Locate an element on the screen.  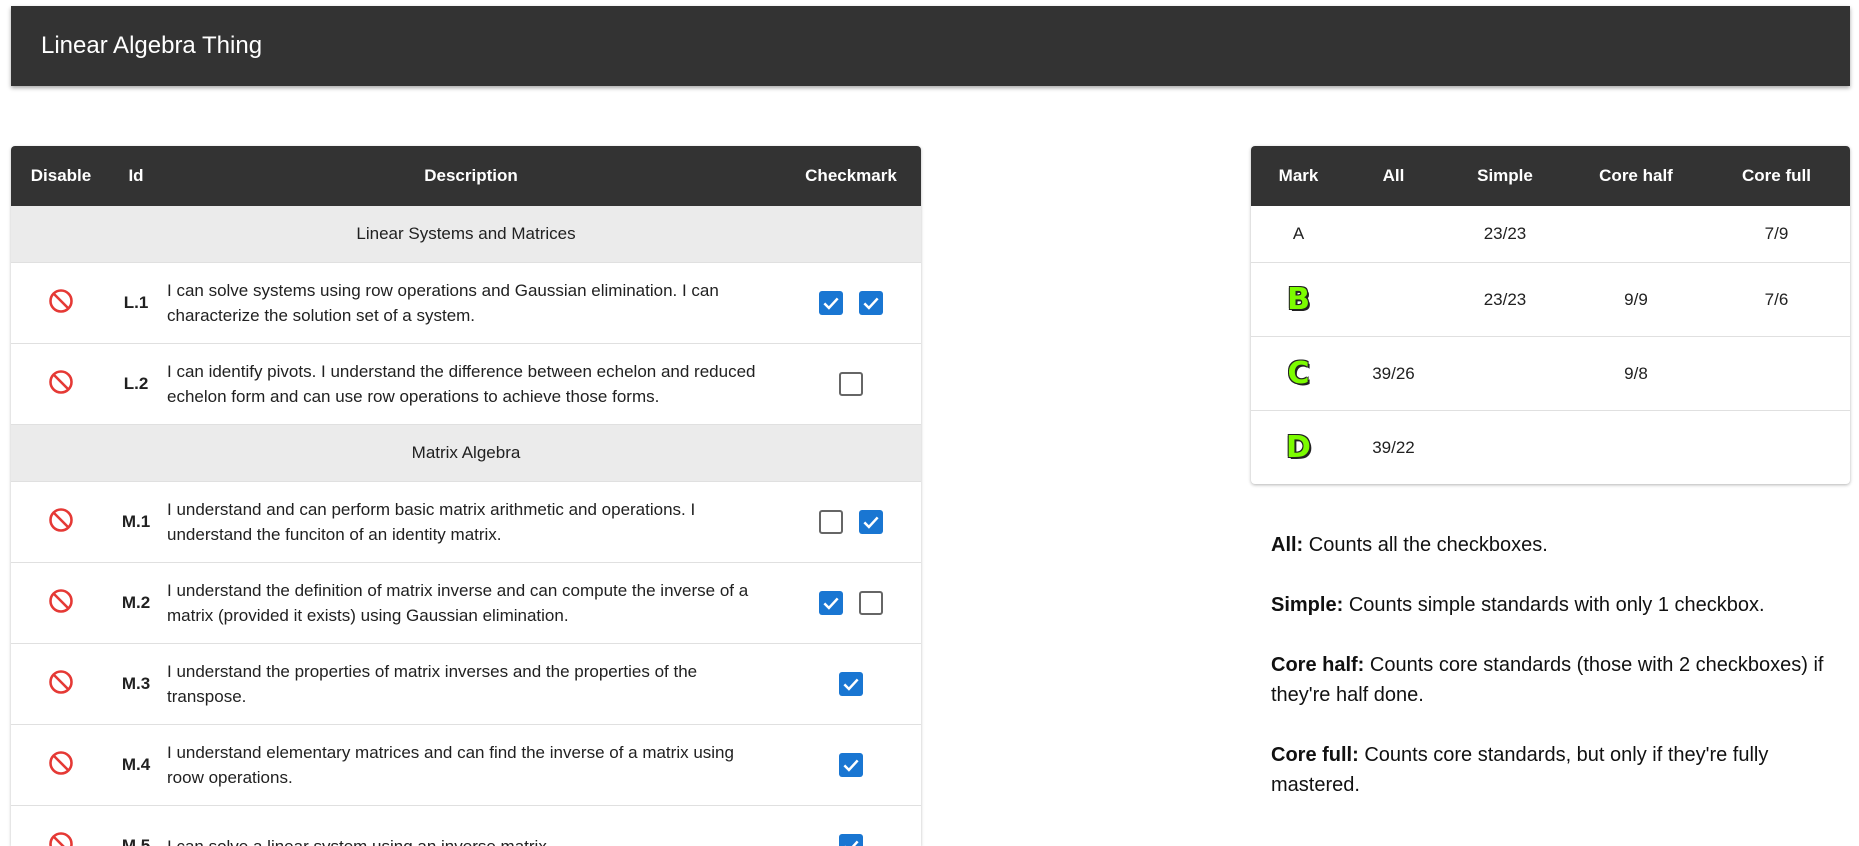
mark-row: B 23/23 9/9 7/6 is located at coordinates (1550, 300).